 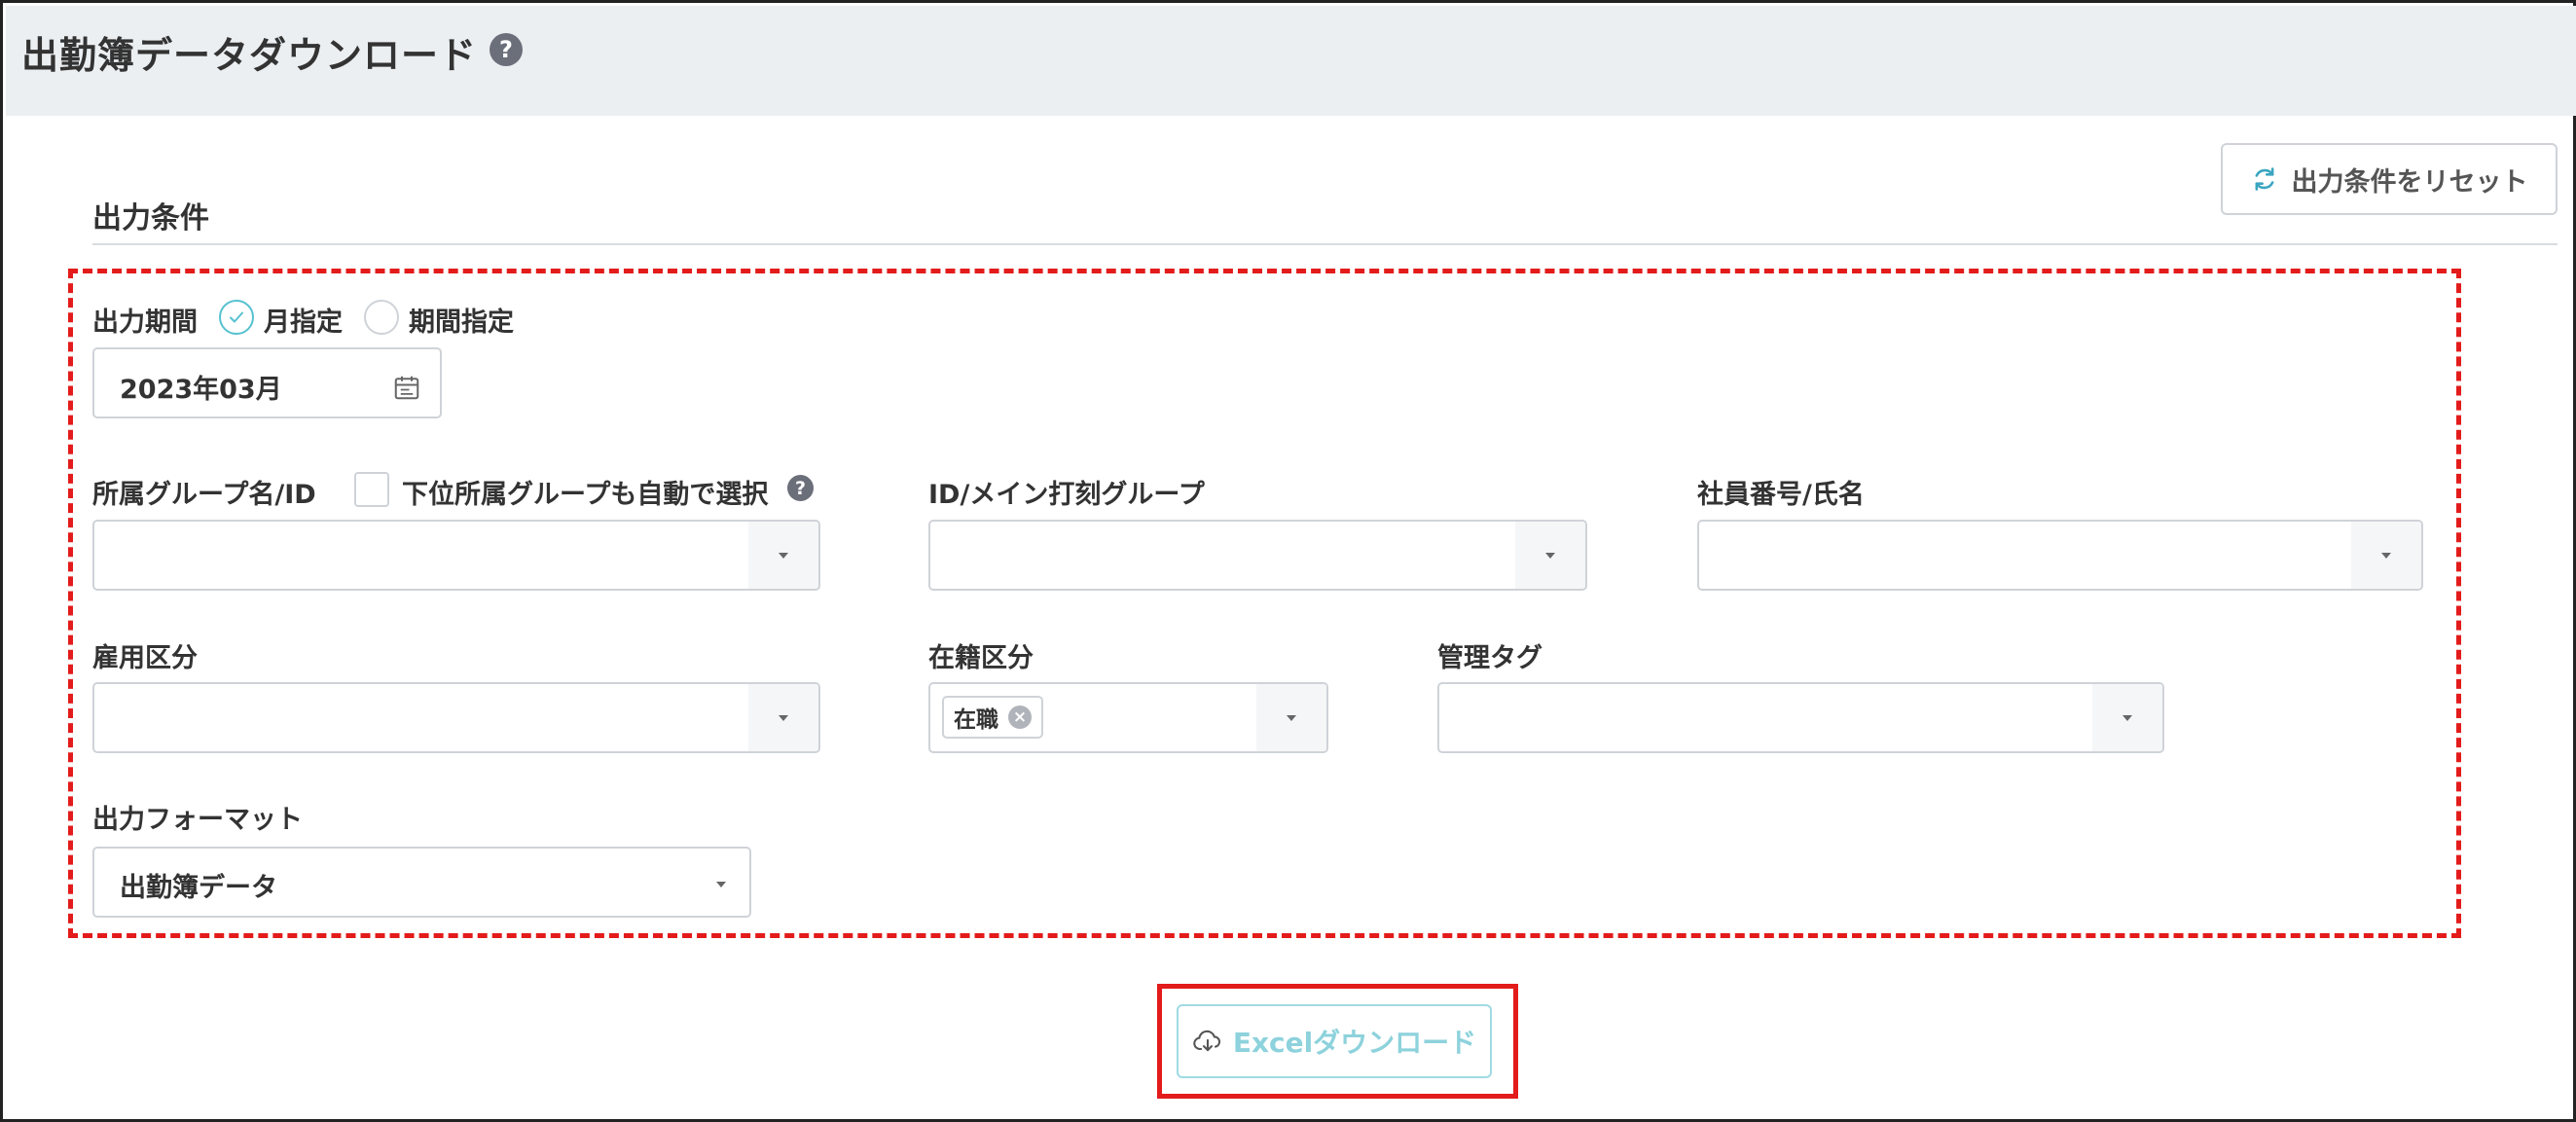 What do you see at coordinates (145, 658) in the screenshot?
I see `employment-type-label: 雇用区分` at bounding box center [145, 658].